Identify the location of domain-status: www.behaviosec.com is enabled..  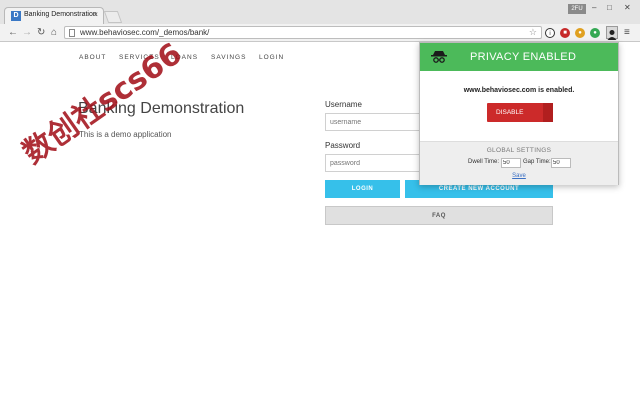
(519, 90).